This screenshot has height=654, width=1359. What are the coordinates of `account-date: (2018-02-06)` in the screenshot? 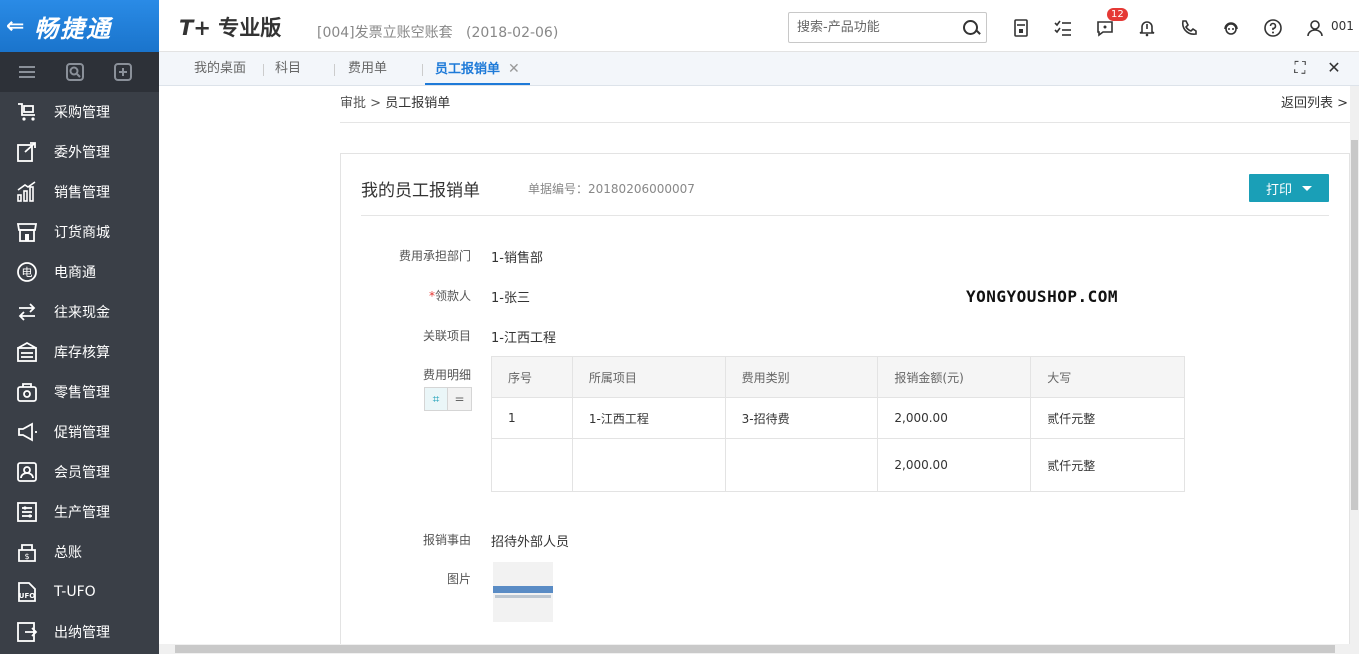 It's located at (512, 33).